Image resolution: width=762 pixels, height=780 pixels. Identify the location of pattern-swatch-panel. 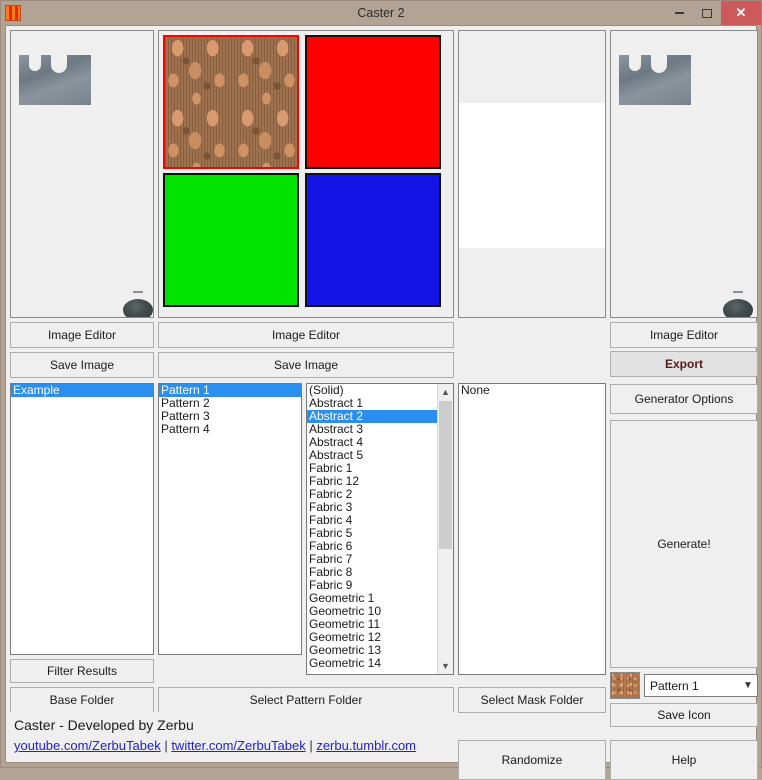
(306, 174).